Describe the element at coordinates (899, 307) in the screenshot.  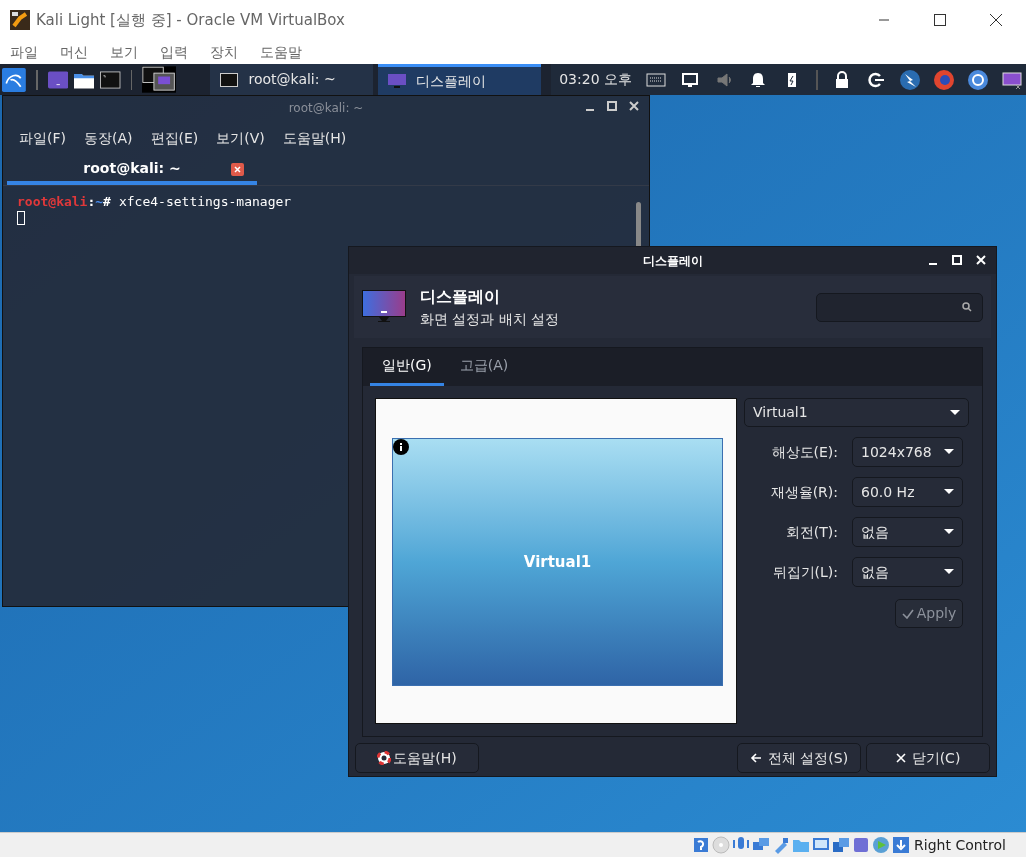
I see `search-field` at that location.